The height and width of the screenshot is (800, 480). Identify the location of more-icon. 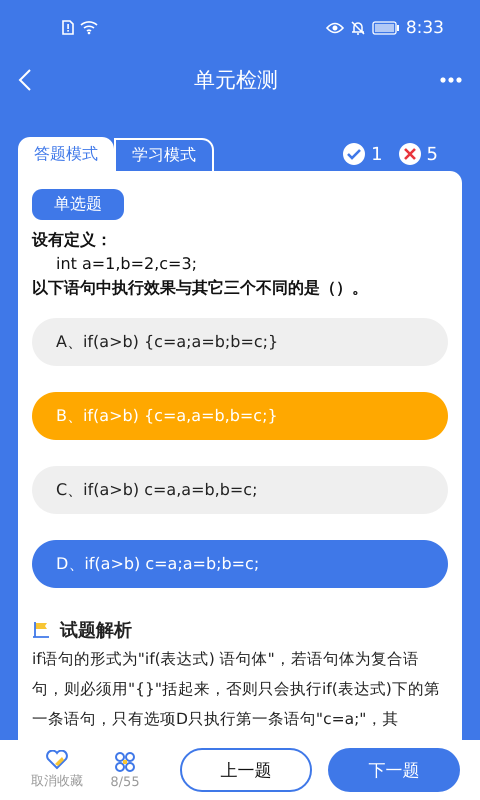
(451, 80).